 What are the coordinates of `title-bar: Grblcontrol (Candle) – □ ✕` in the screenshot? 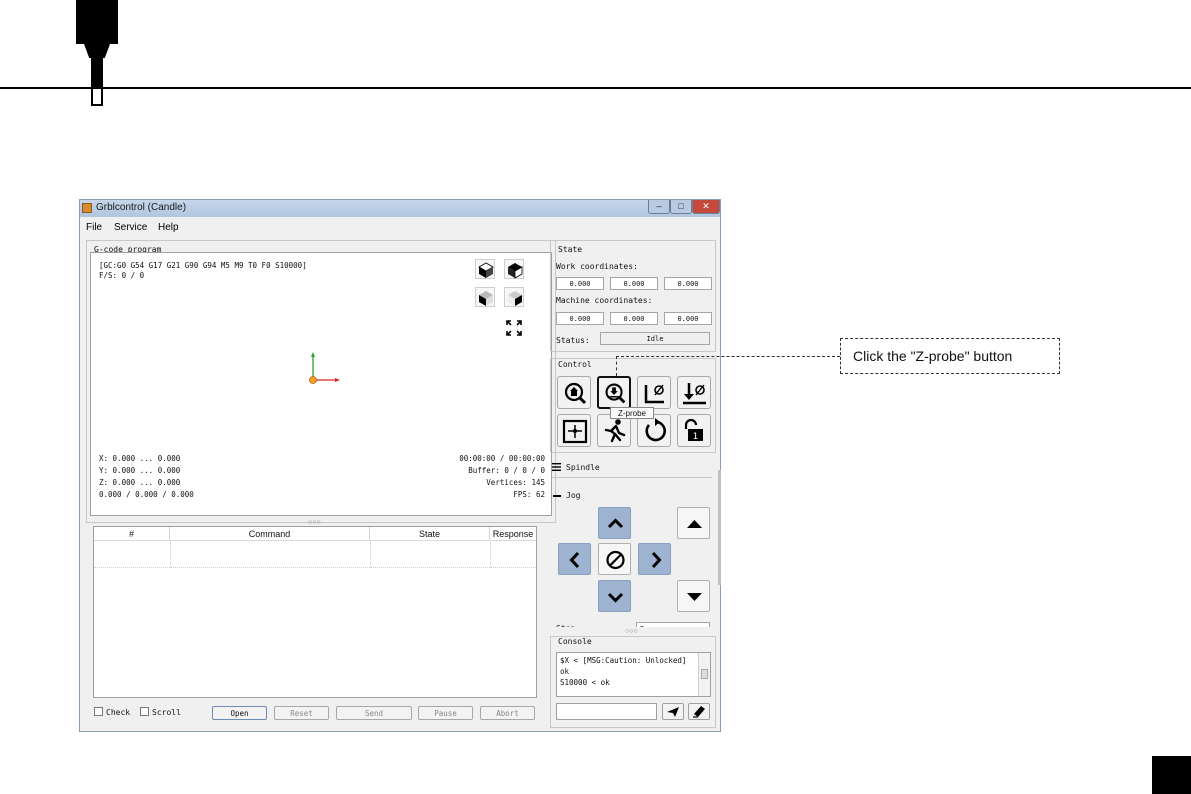 It's located at (400, 208).